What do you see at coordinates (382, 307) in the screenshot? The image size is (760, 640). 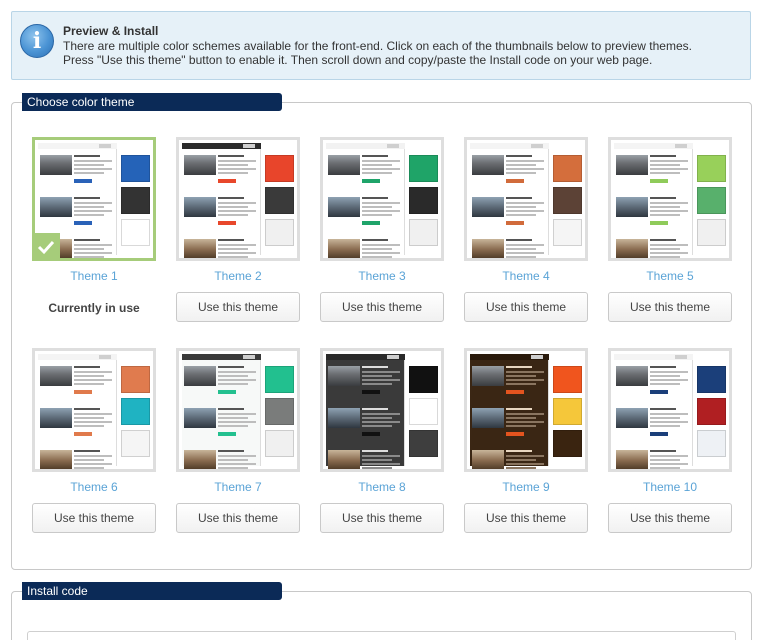 I see `use-theme-button-3: Use this theme` at bounding box center [382, 307].